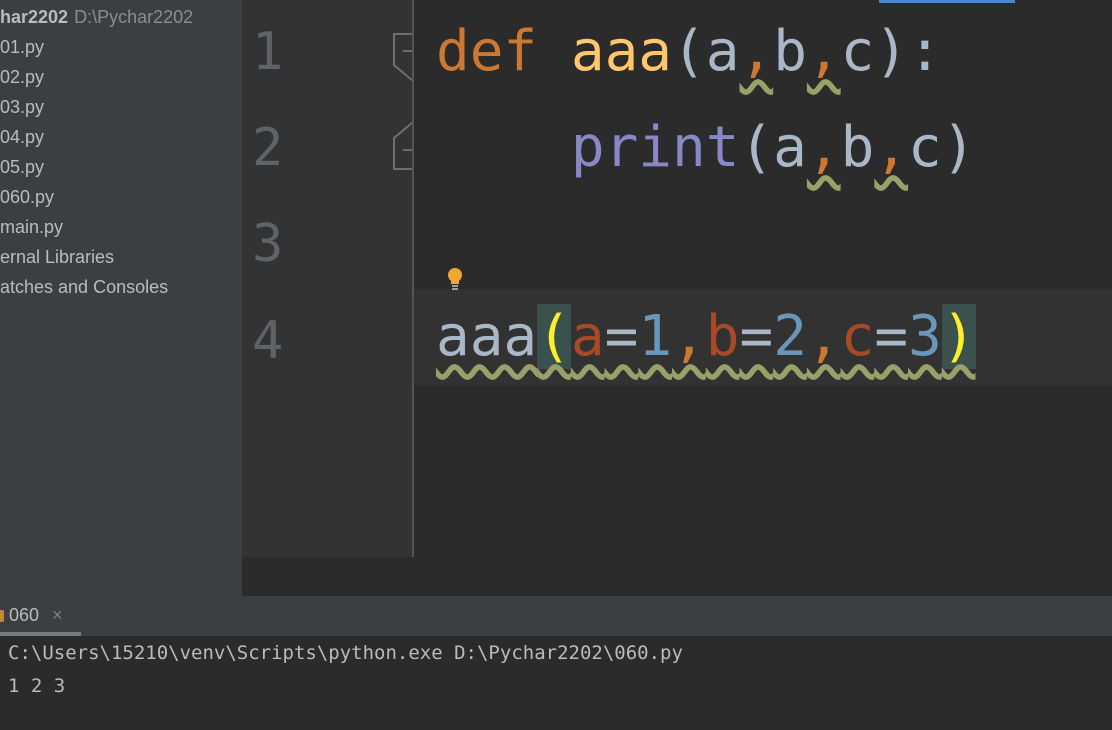  I want to click on run-tab-label: 060, so click(24, 615).